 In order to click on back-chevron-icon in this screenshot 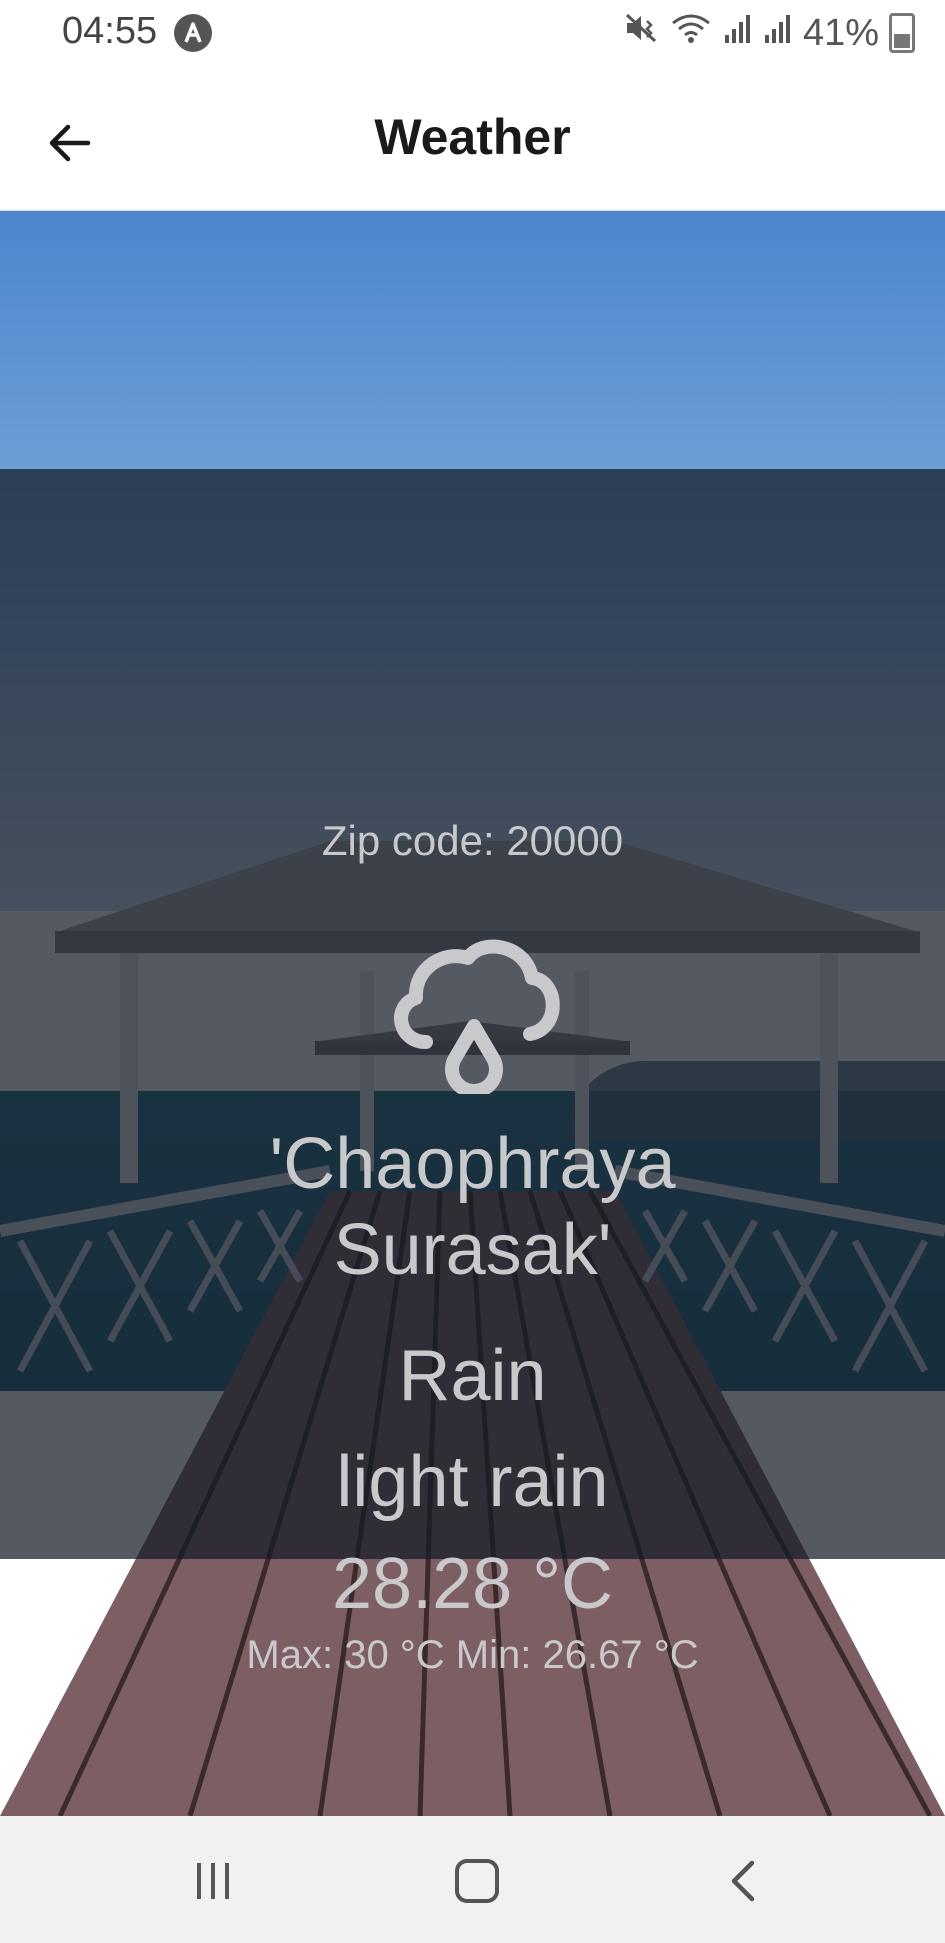, I will do `click(743, 1881)`.